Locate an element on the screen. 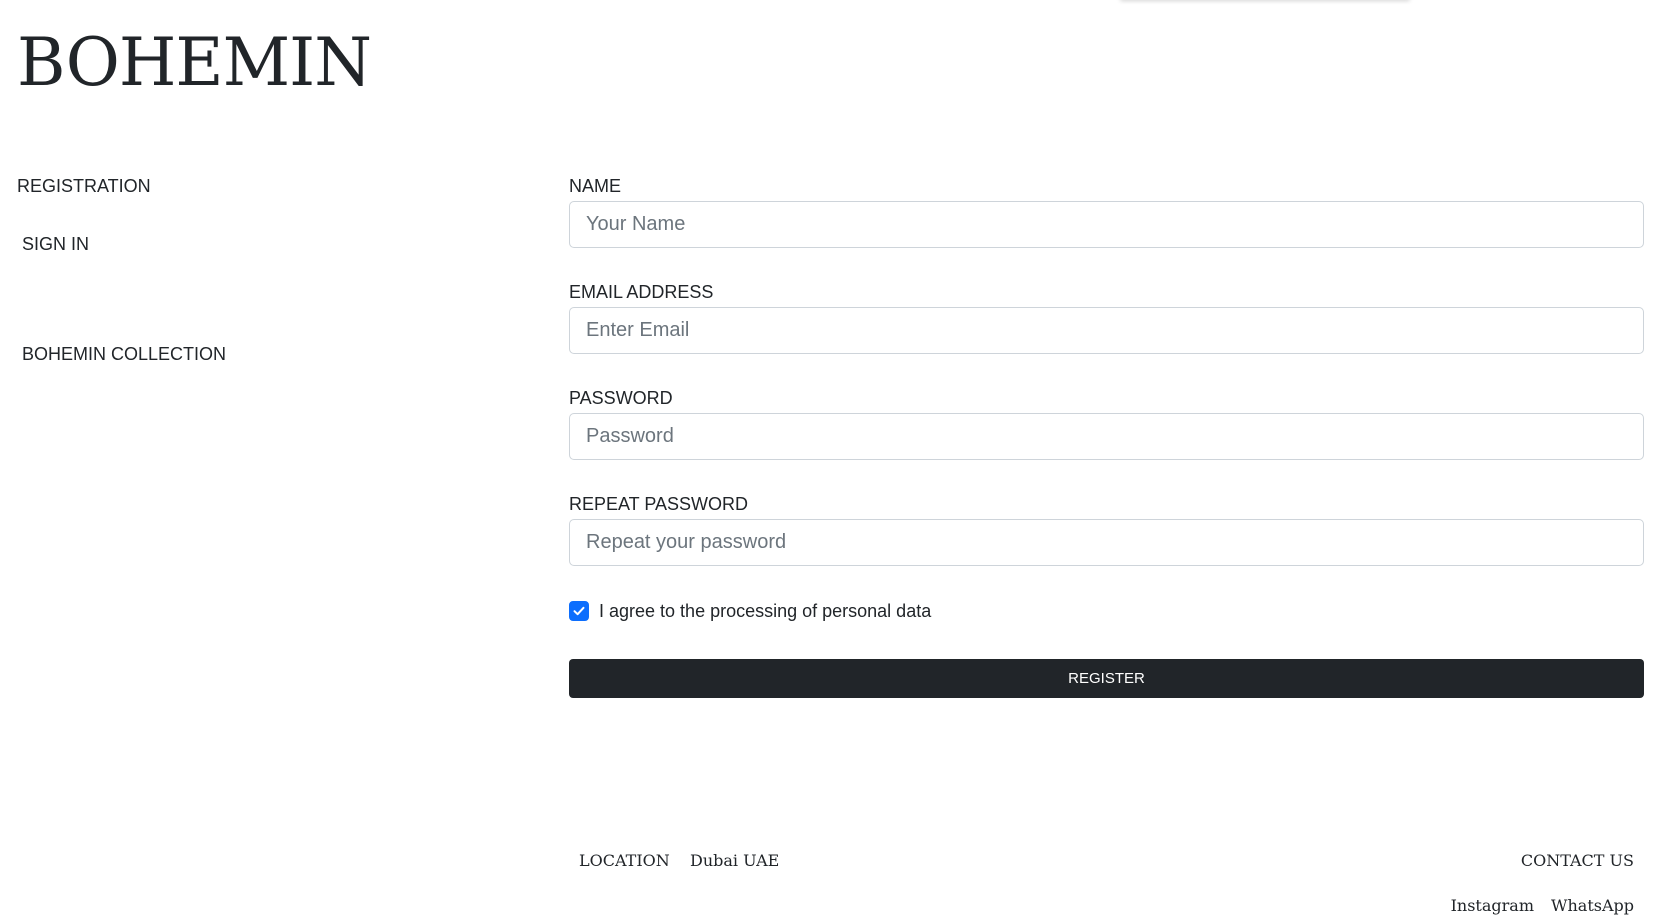 The image size is (1662, 915). password-label: PASSWORD is located at coordinates (621, 398).